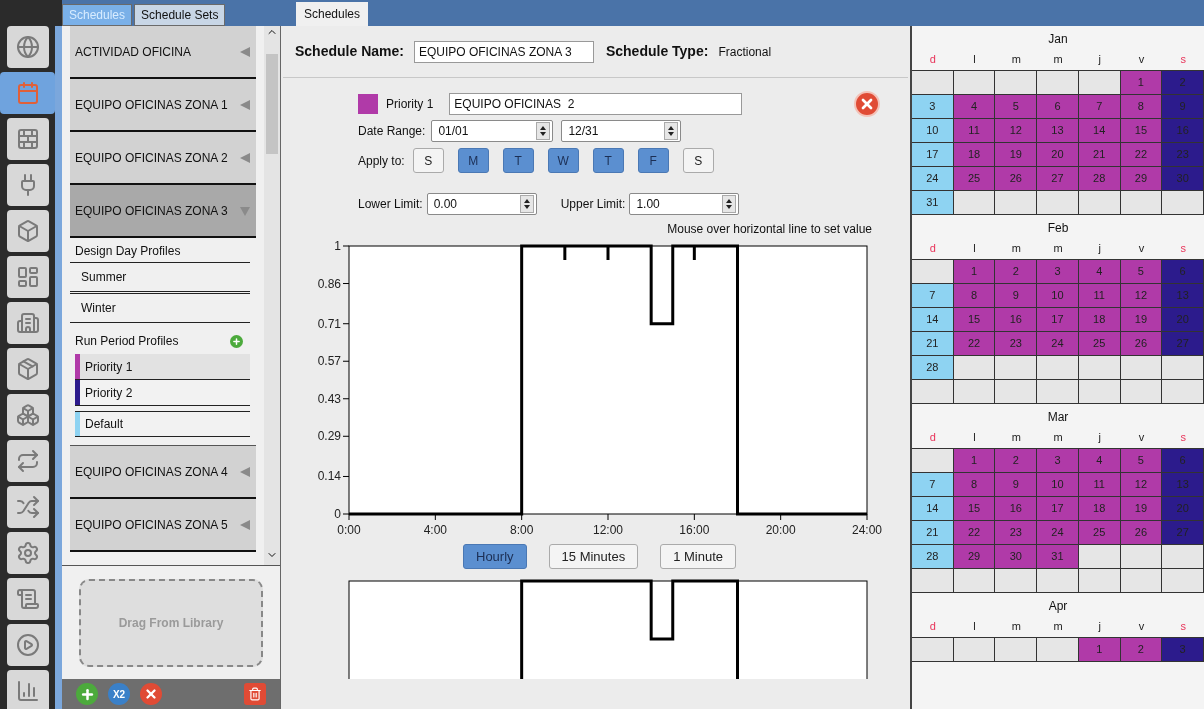 Image resolution: width=1204 pixels, height=709 pixels. What do you see at coordinates (481, 204) in the screenshot?
I see `lower-limit-field: 0.00` at bounding box center [481, 204].